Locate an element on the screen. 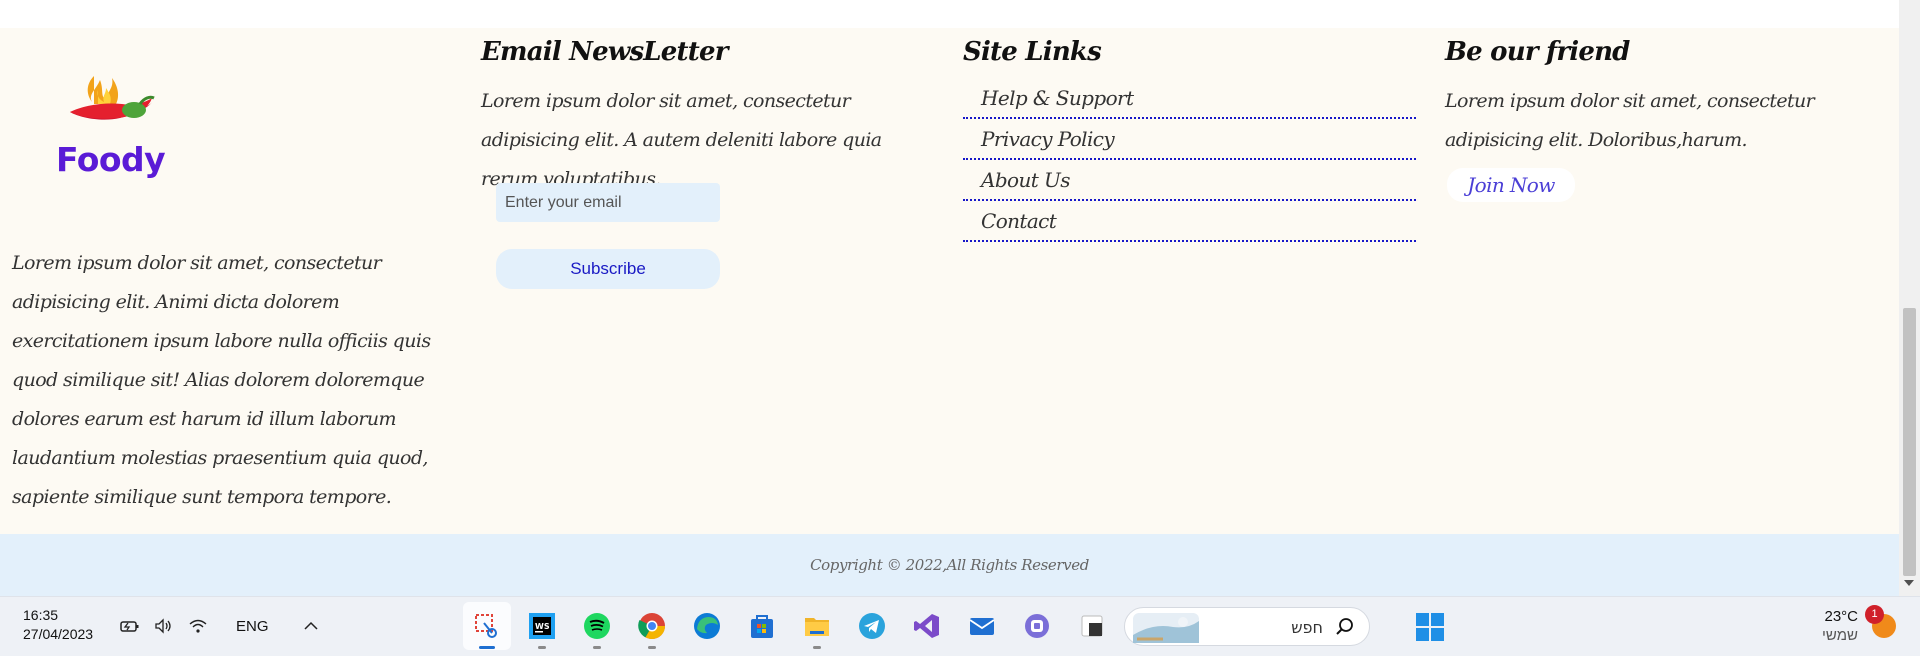  taskbar-app-spotify is located at coordinates (597, 626).